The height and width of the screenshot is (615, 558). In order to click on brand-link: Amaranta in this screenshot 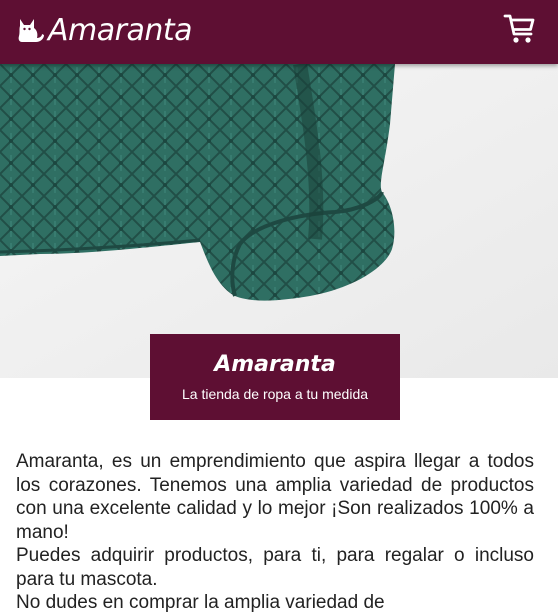, I will do `click(103, 30)`.